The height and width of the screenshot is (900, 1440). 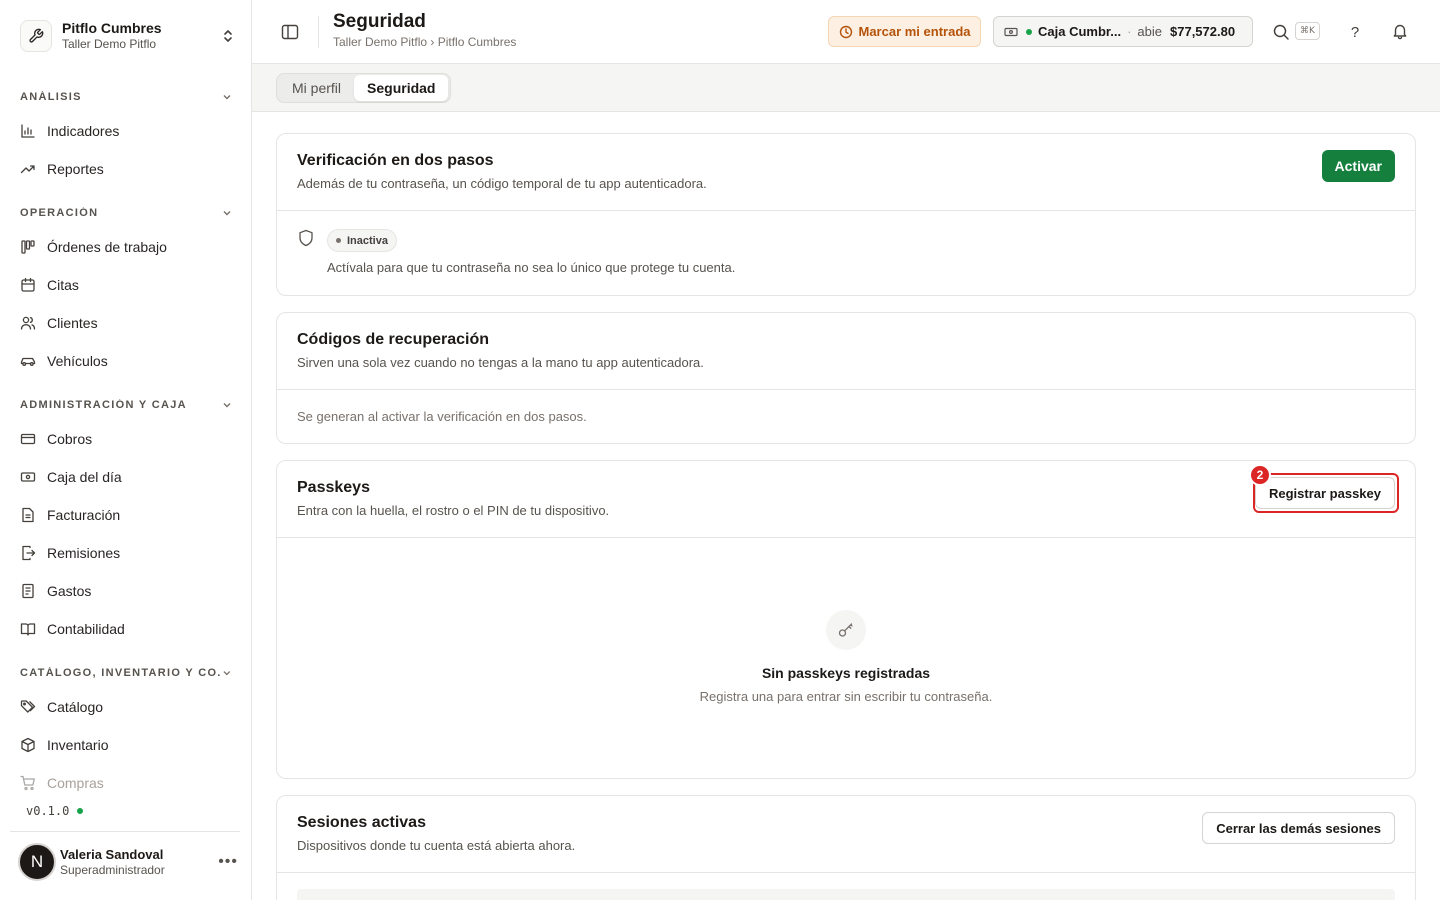 I want to click on file-export-icon, so click(x=28, y=553).